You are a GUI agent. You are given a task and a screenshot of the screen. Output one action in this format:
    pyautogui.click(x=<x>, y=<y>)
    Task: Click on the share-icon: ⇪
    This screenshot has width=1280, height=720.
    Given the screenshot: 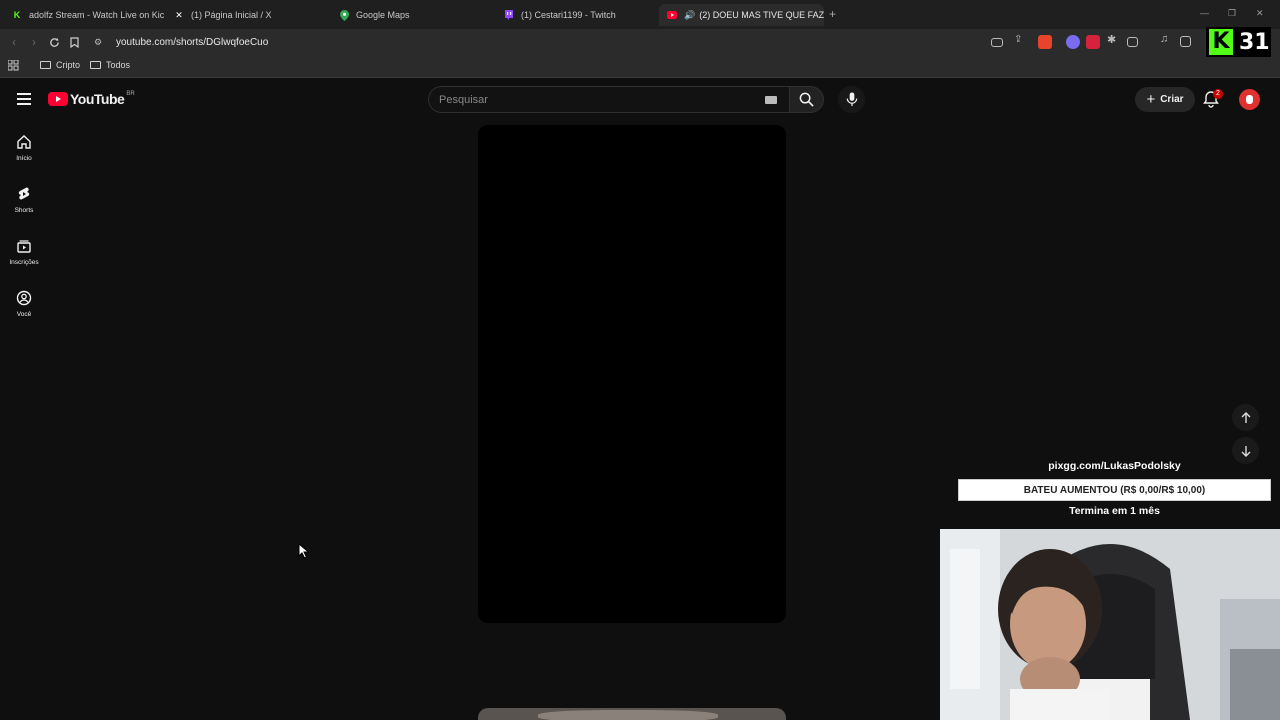 What is the action you would take?
    pyautogui.click(x=1021, y=41)
    